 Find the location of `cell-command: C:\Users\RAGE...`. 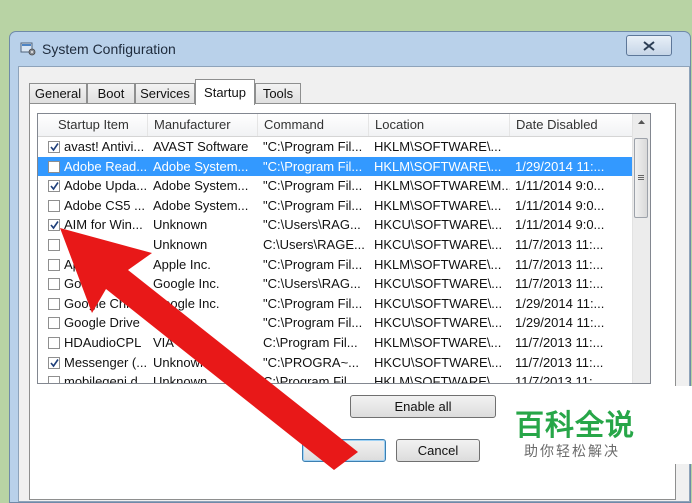

cell-command: C:\Users\RAGE... is located at coordinates (314, 244).